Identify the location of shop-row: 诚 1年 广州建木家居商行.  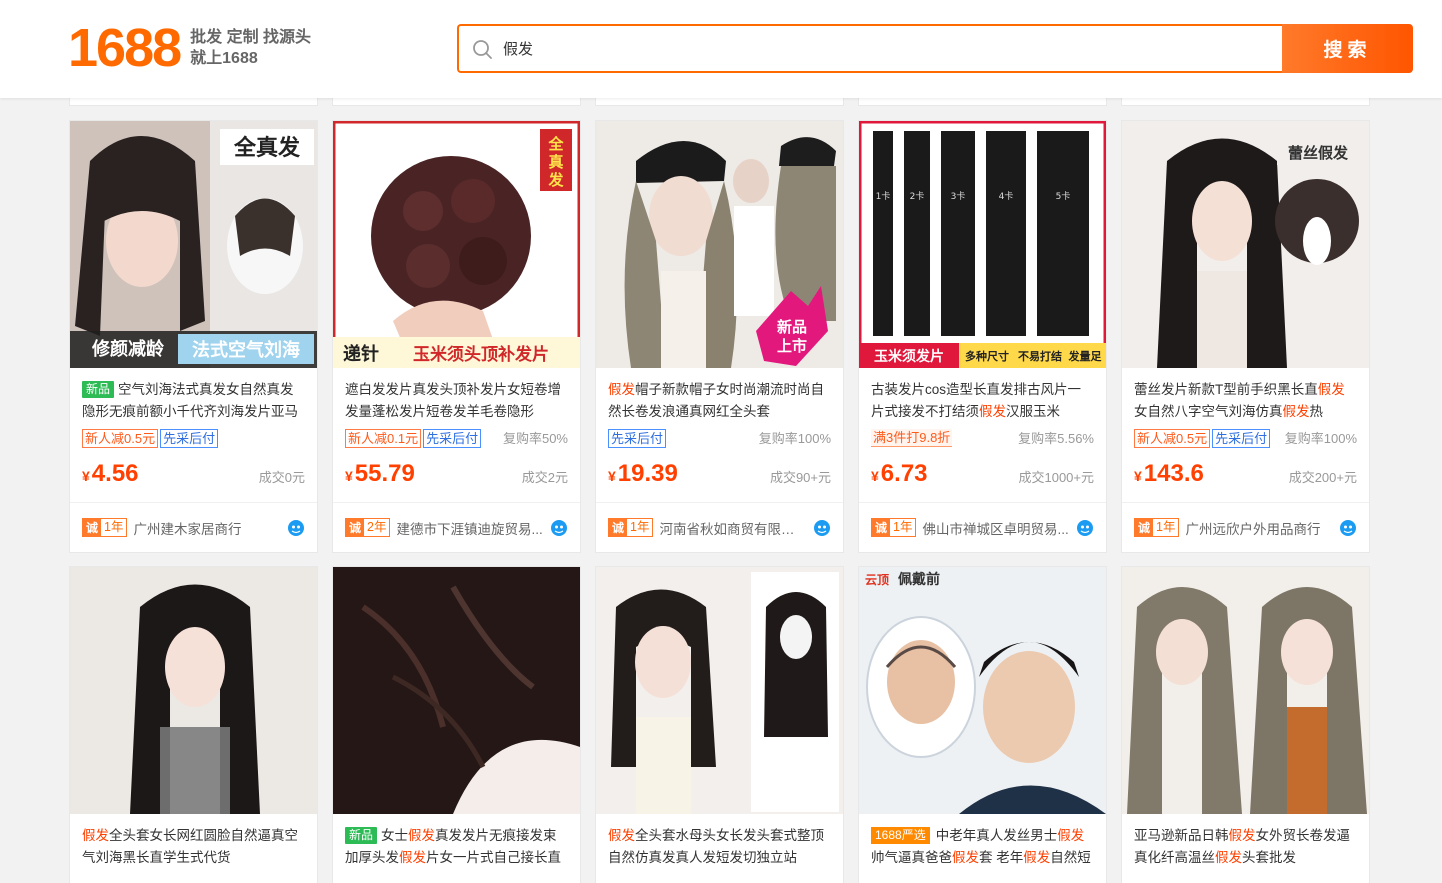
(193, 527).